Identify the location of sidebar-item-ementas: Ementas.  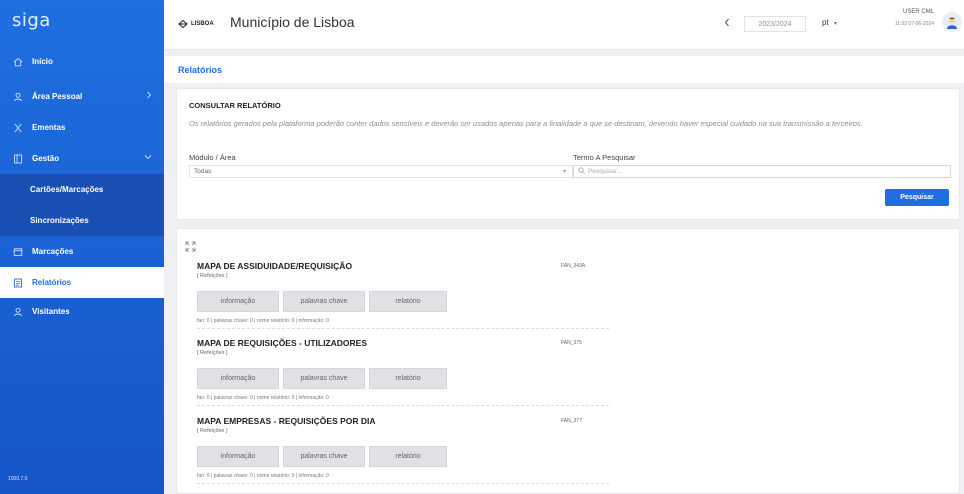
(82, 127).